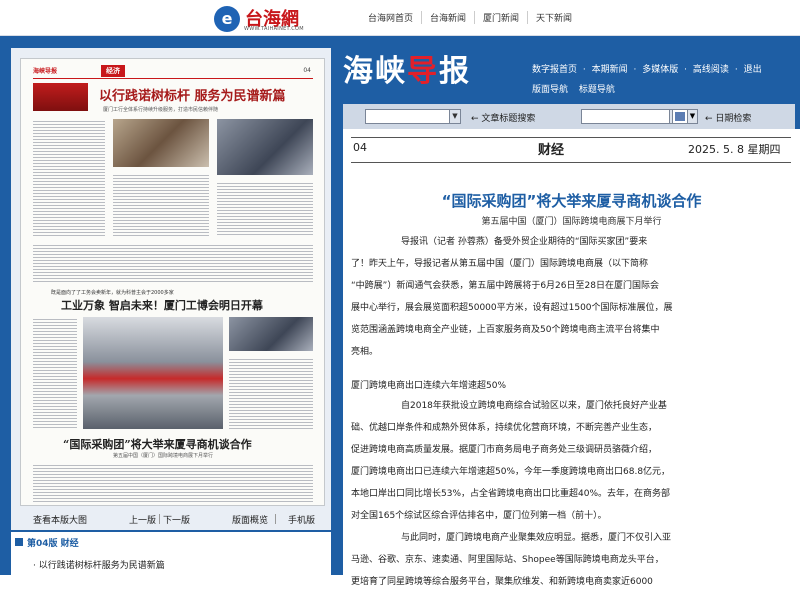 The image size is (800, 593). What do you see at coordinates (163, 456) in the screenshot?
I see `paper-subheadline-3: 第五届中国（厦门）国际跨境电商展下月举行` at bounding box center [163, 456].